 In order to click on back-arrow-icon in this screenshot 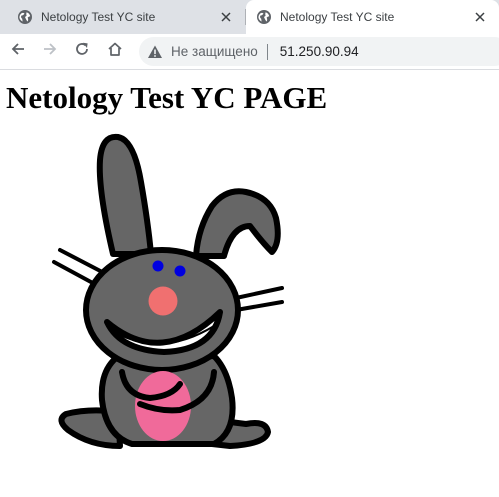, I will do `click(18, 51)`.